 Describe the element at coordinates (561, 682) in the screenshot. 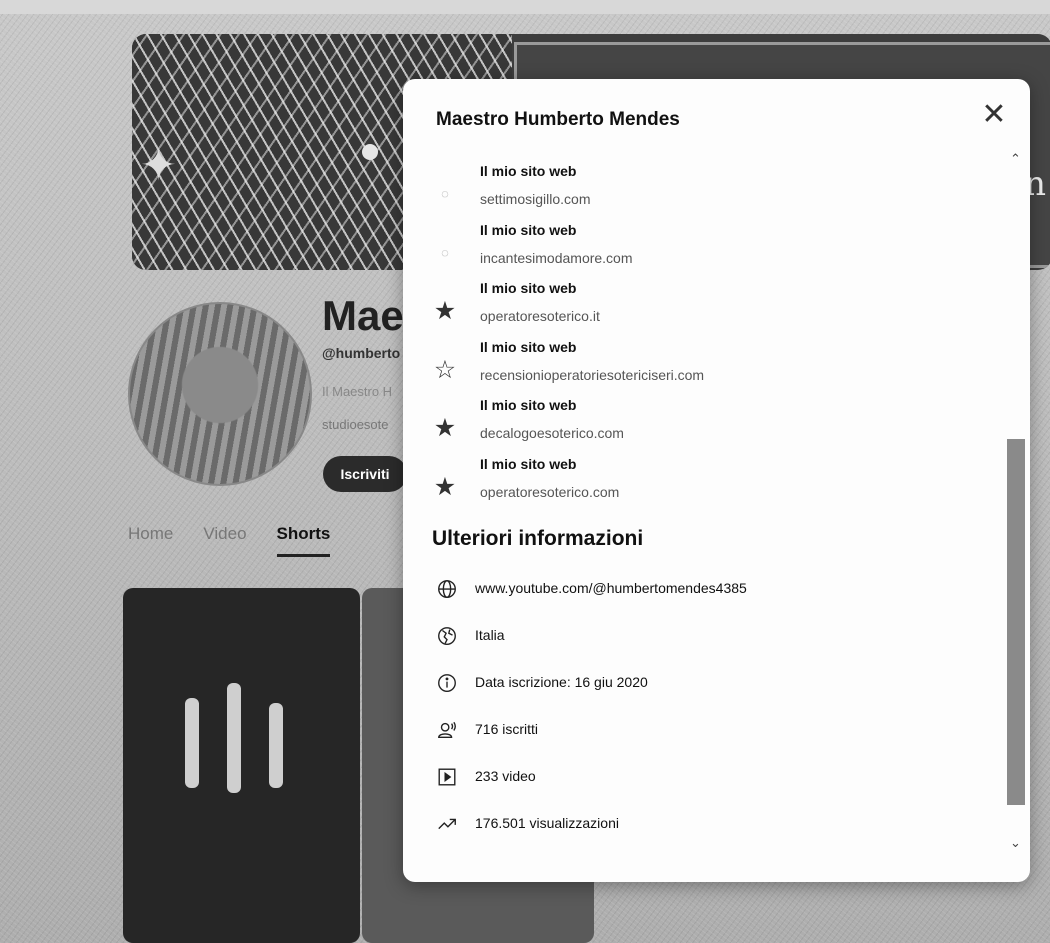

I see `join-date-text: Data iscrizione: 16 giu 2020` at that location.